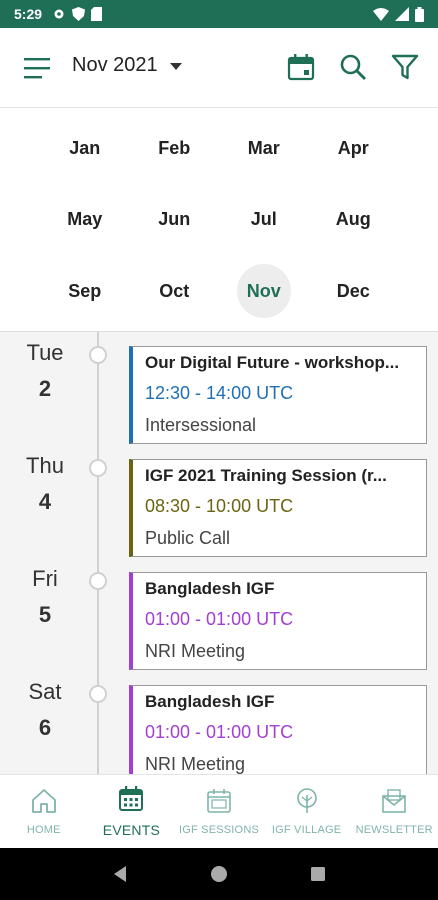 Image resolution: width=438 pixels, height=900 pixels. Describe the element at coordinates (45, 614) in the screenshot. I see `event-day-number: 5` at that location.